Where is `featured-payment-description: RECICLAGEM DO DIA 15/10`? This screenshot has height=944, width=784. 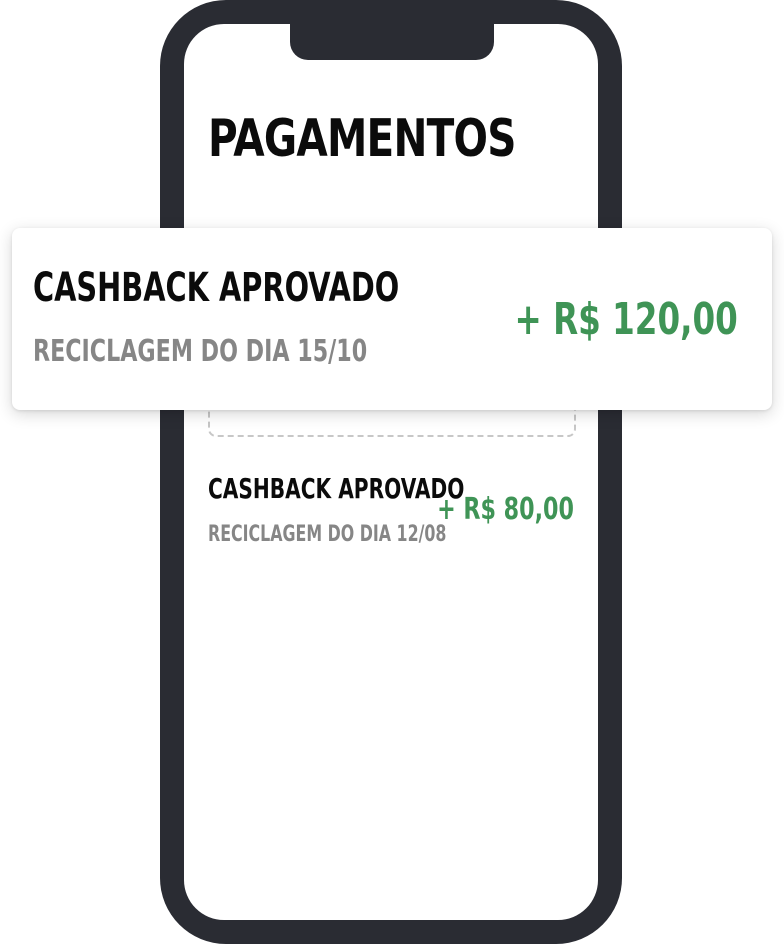
featured-payment-description: RECICLAGEM DO DIA 15/10 is located at coordinates (200, 351).